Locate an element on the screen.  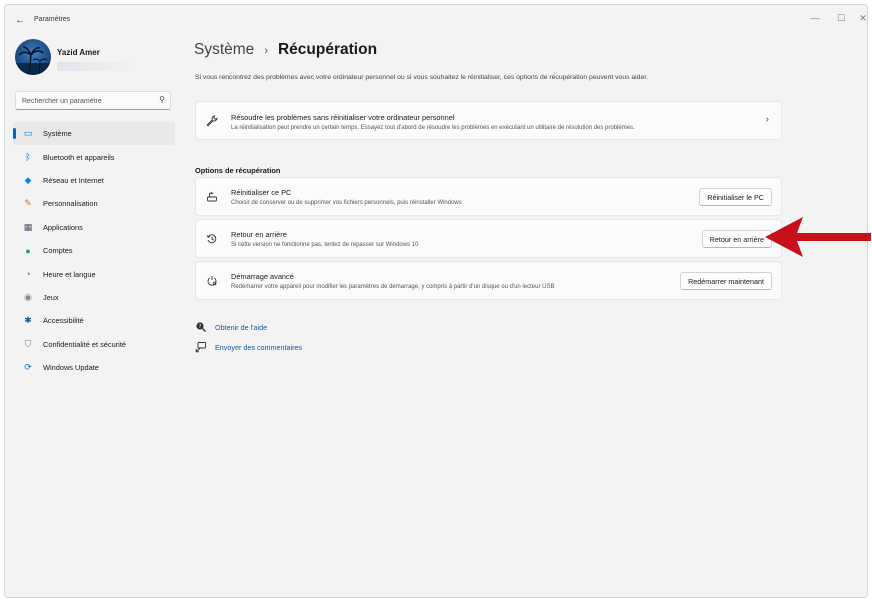
bluetooth-icon: ᛒ is located at coordinates (28, 157).